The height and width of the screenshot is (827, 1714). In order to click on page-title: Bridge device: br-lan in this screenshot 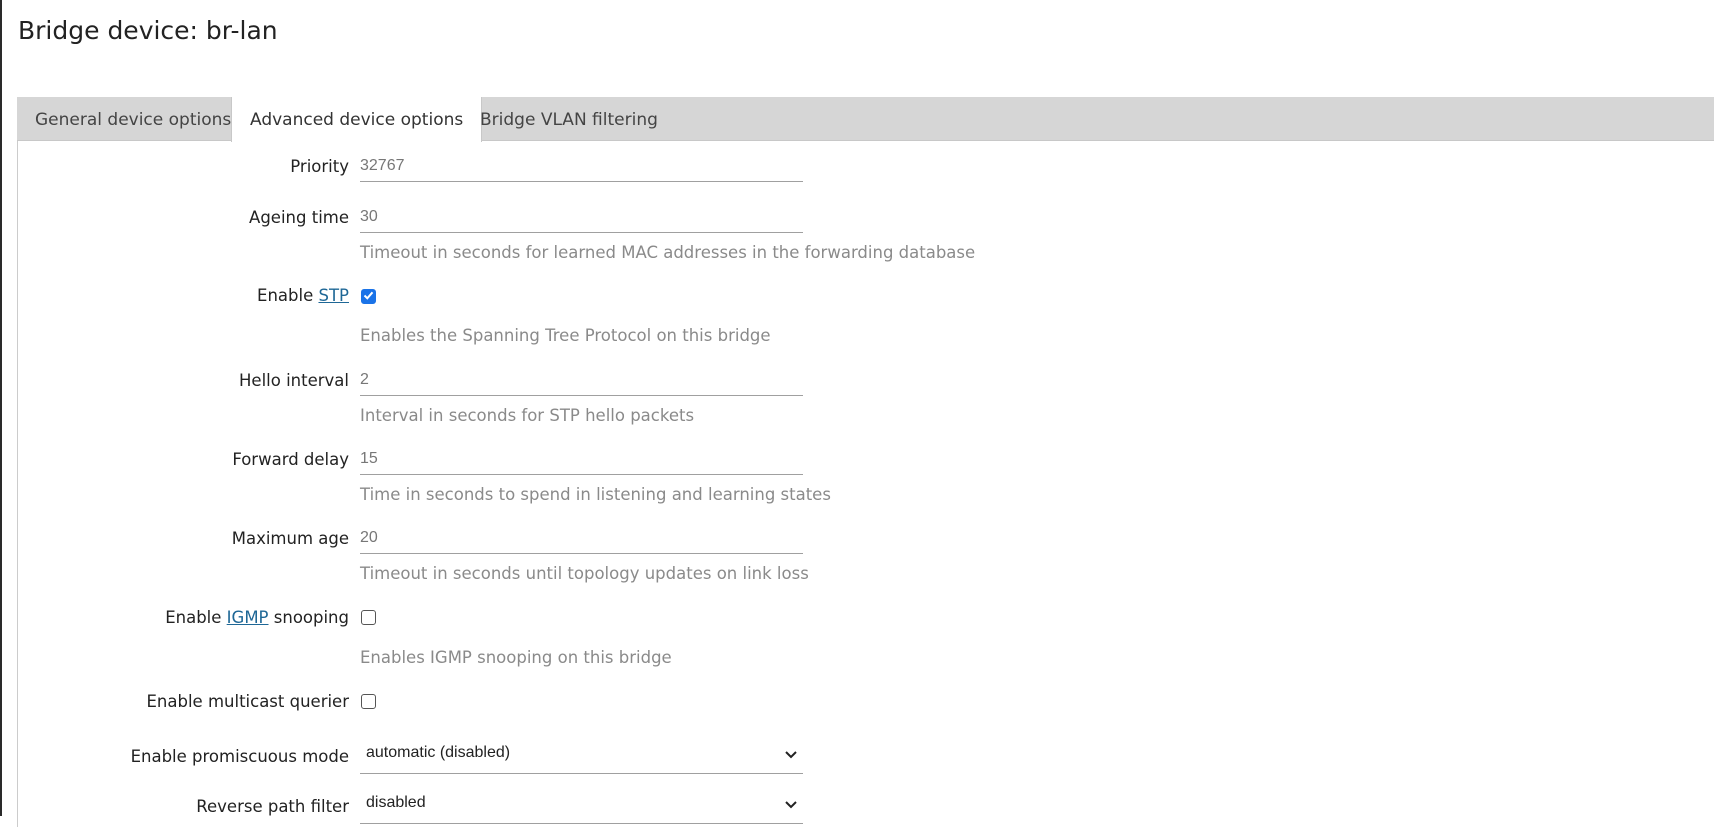, I will do `click(148, 30)`.